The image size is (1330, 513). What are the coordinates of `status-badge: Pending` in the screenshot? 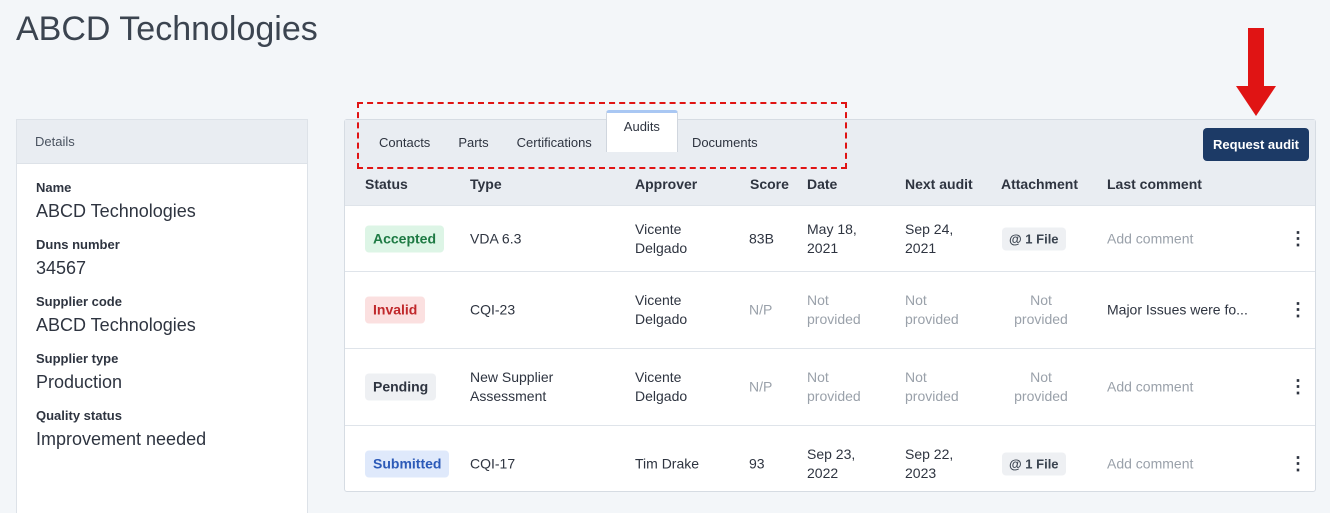 It's located at (401, 387).